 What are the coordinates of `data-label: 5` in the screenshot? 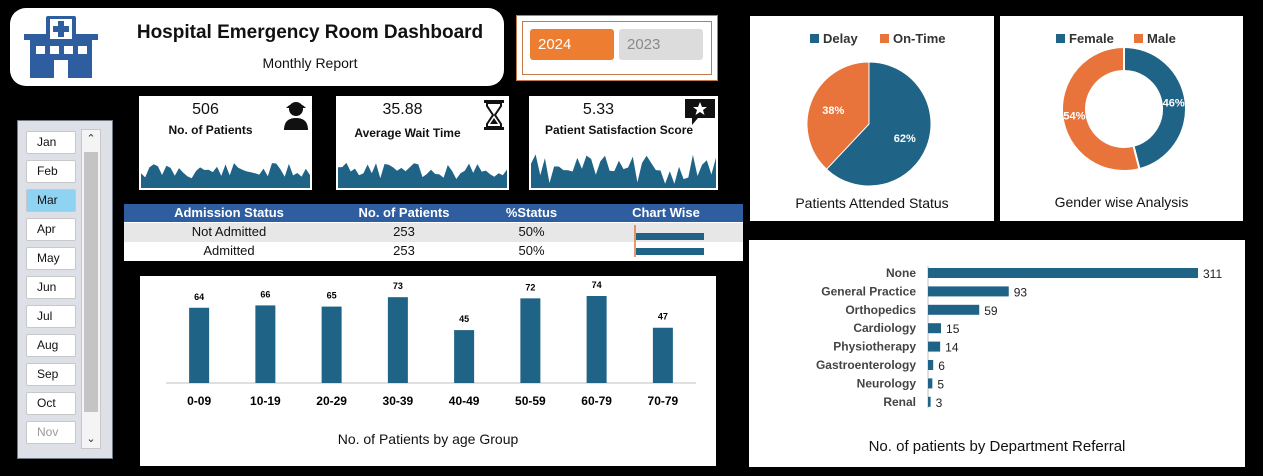 It's located at (940, 384).